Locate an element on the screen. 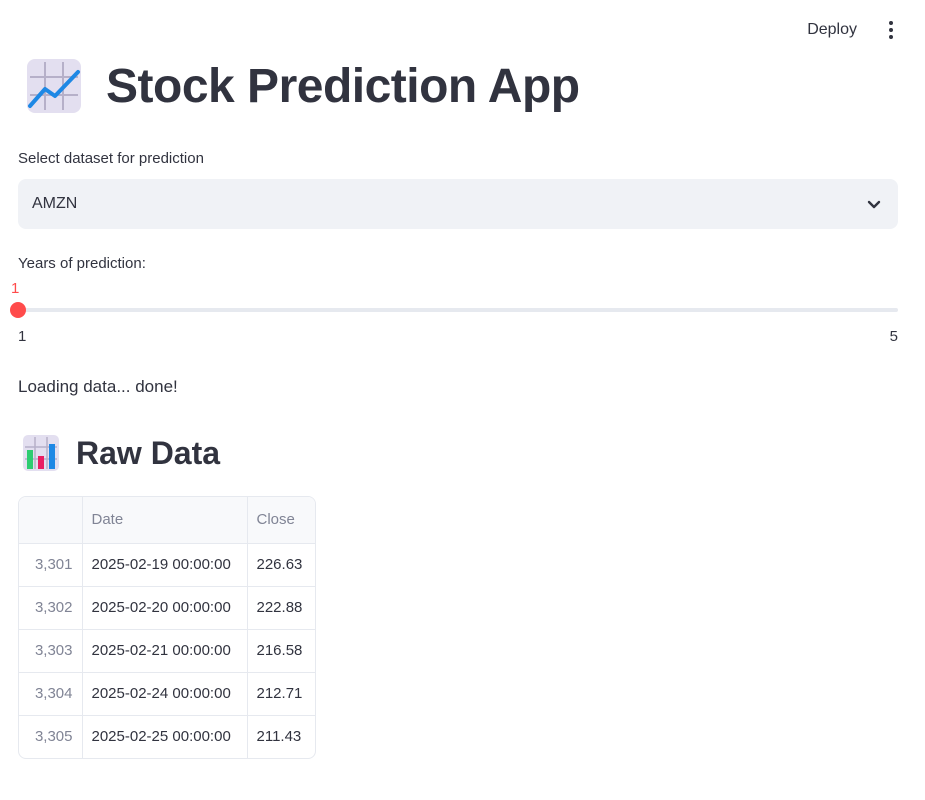 Image resolution: width=925 pixels, height=800 pixels. date-cell: 2025-02-20 00:00:00 is located at coordinates (165, 608).